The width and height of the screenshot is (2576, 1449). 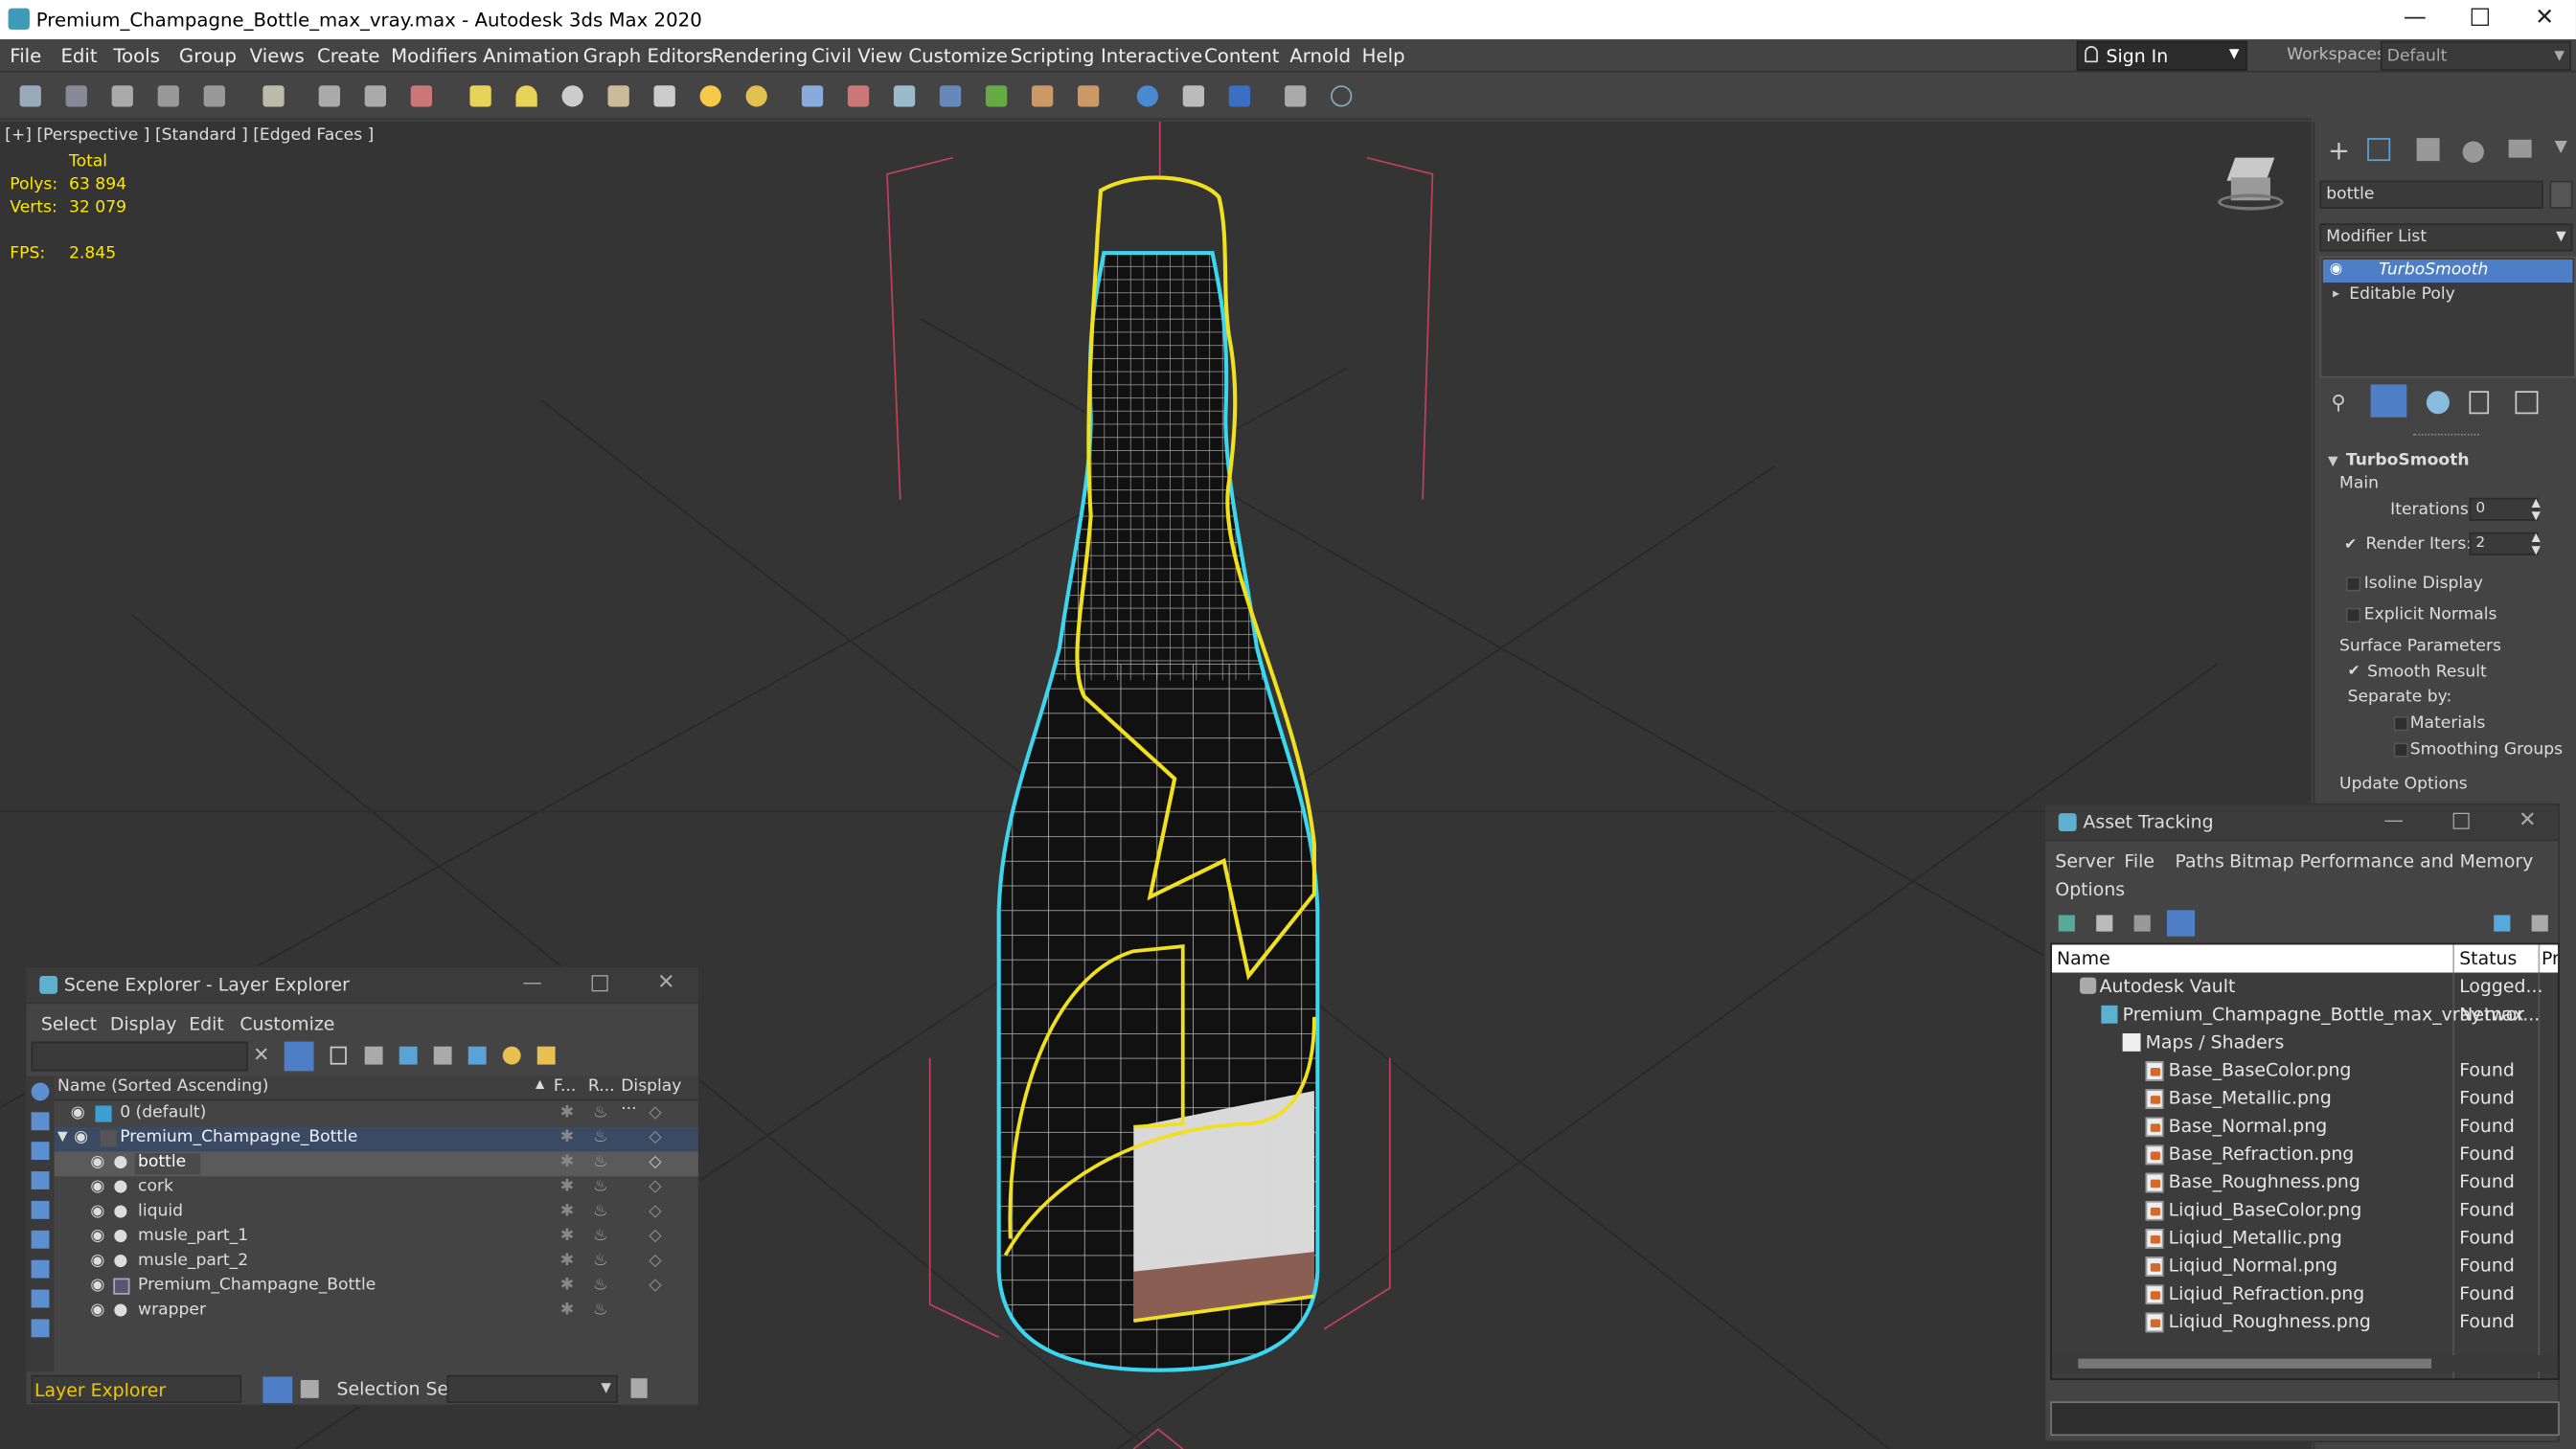 What do you see at coordinates (1383, 55) in the screenshot?
I see `menu-help: Help` at bounding box center [1383, 55].